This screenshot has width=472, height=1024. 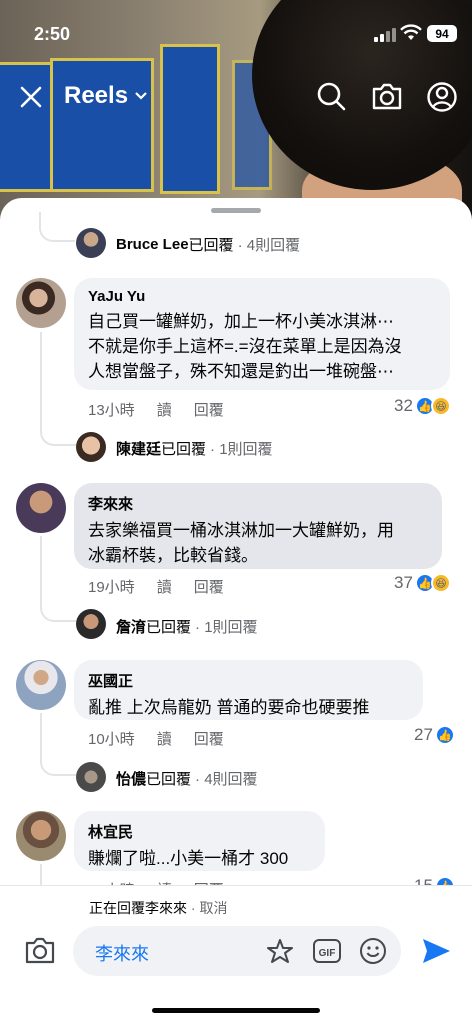 I want to click on reels-header: Reels, so click(x=236, y=97).